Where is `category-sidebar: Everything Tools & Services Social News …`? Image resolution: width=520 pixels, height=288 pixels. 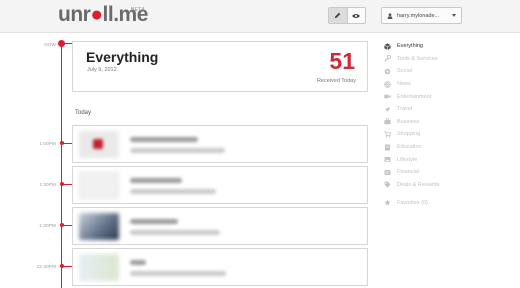
category-sidebar: Everything Tools & Services Social News … is located at coordinates (449, 115).